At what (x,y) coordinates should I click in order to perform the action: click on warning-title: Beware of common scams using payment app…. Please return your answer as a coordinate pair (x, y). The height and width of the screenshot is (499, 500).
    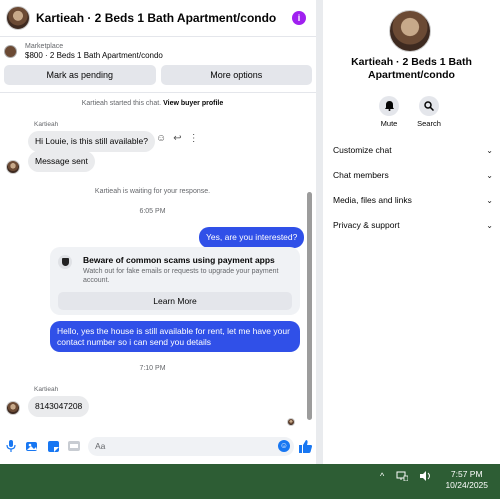
    Looking at the image, I should click on (179, 260).